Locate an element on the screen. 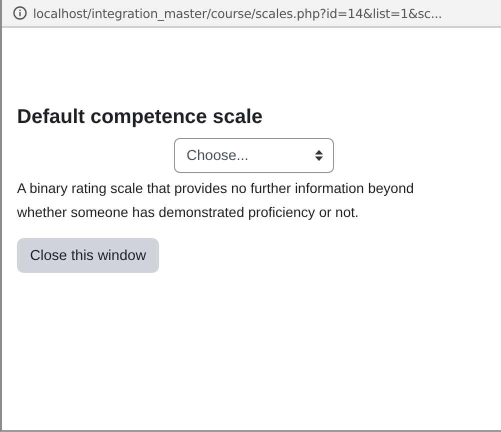 The width and height of the screenshot is (501, 432). info-icon is located at coordinates (20, 13).